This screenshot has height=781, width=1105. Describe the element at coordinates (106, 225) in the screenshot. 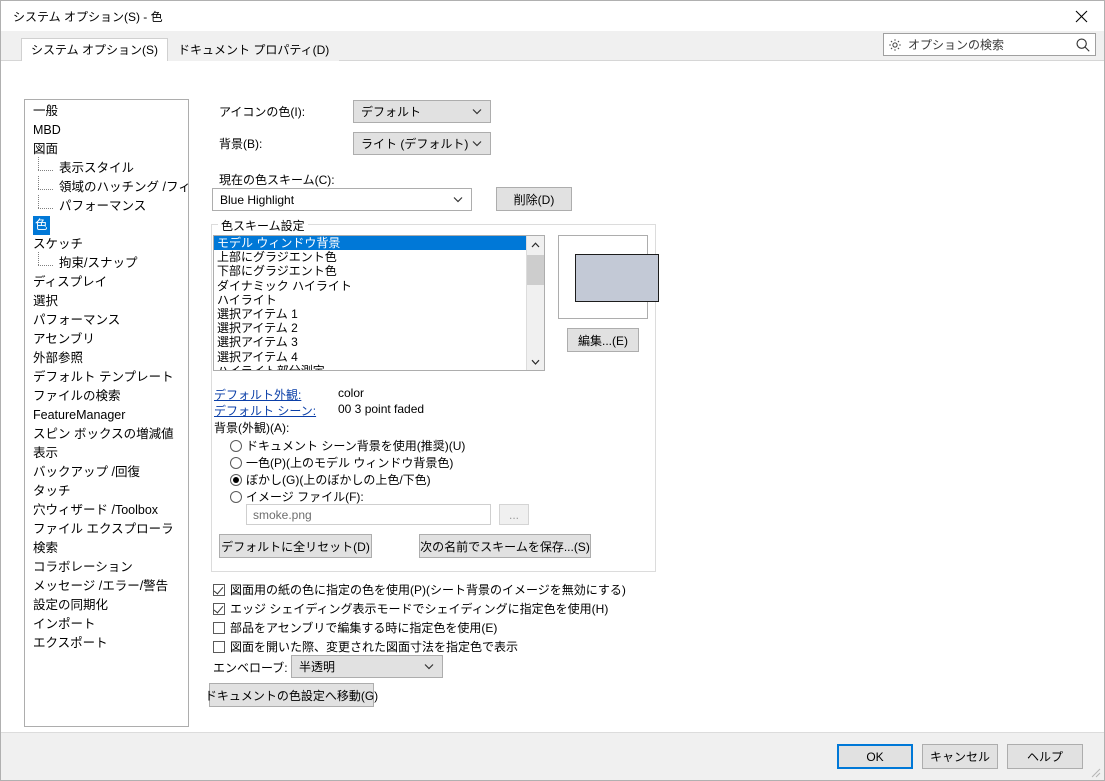

I see `sidebar-item: 色` at that location.